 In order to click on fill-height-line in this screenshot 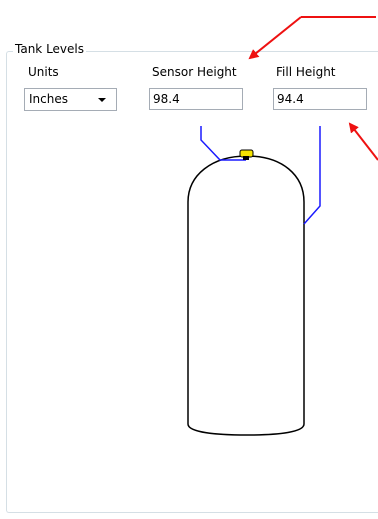, I will do `click(312, 175)`.